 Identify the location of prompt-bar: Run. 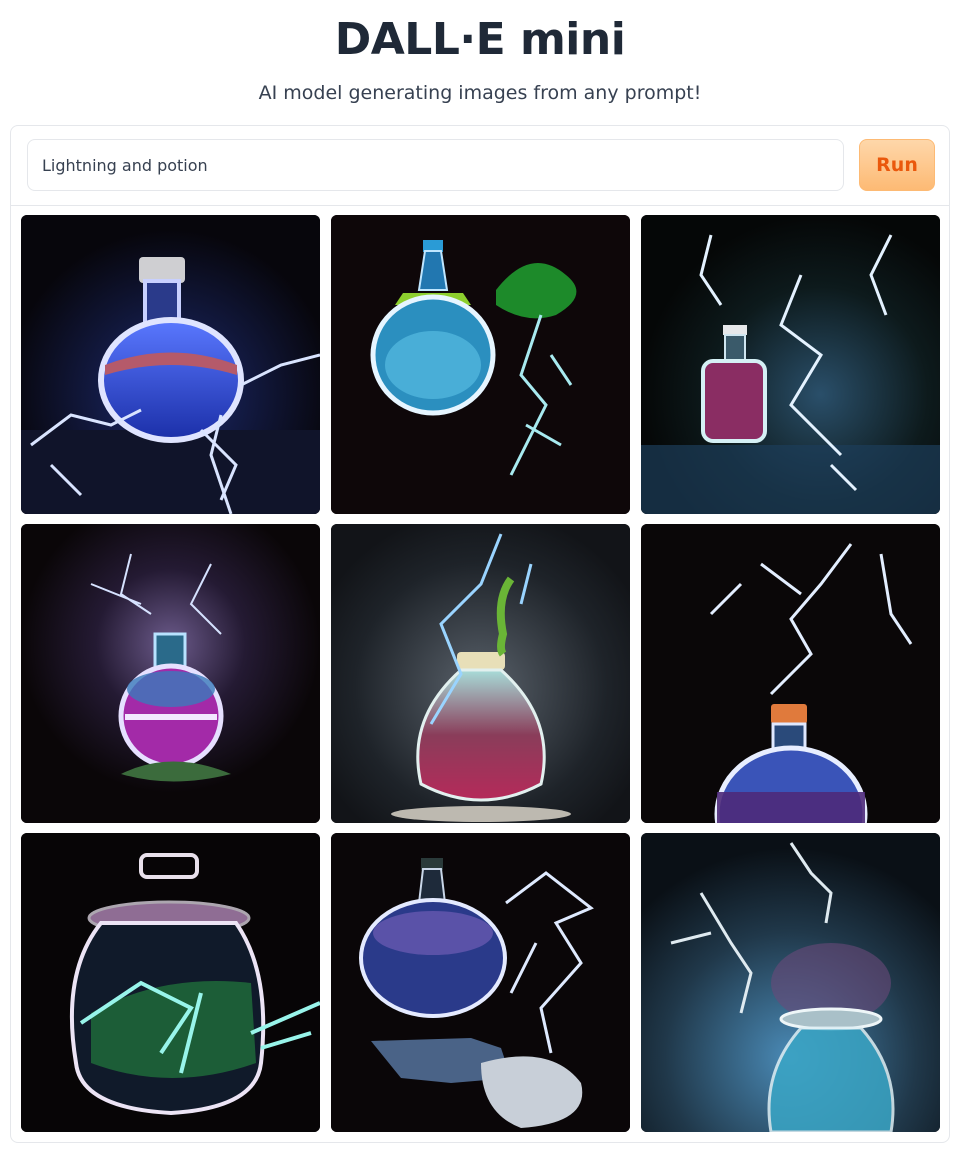
(480, 166).